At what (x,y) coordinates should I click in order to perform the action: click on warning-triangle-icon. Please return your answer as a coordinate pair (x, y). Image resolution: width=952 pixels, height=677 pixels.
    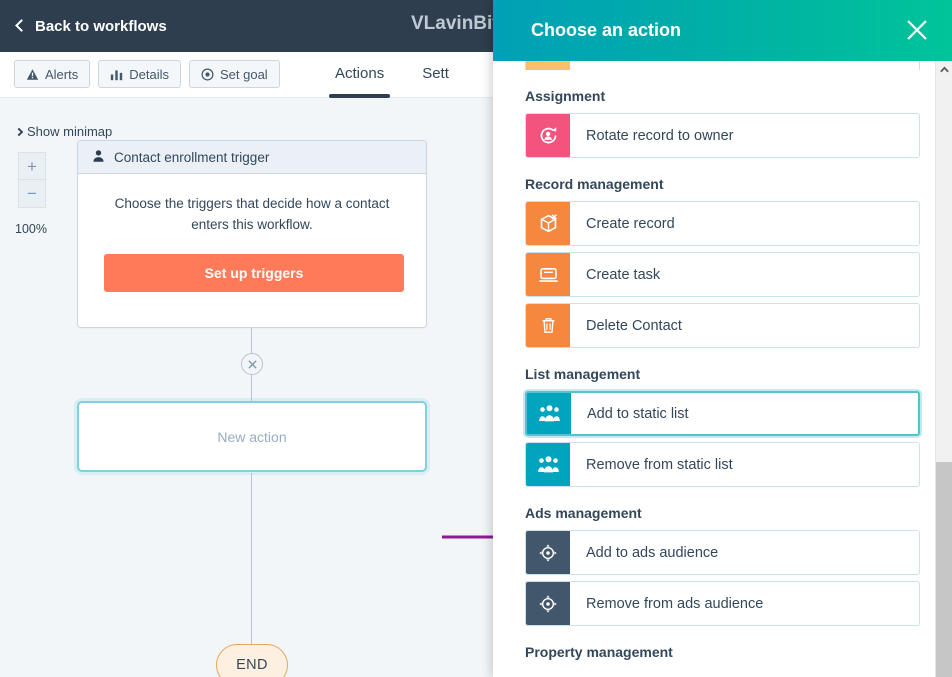
    Looking at the image, I should click on (32, 74).